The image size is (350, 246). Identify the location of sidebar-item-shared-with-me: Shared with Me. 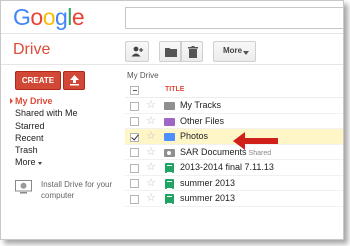
(46, 113).